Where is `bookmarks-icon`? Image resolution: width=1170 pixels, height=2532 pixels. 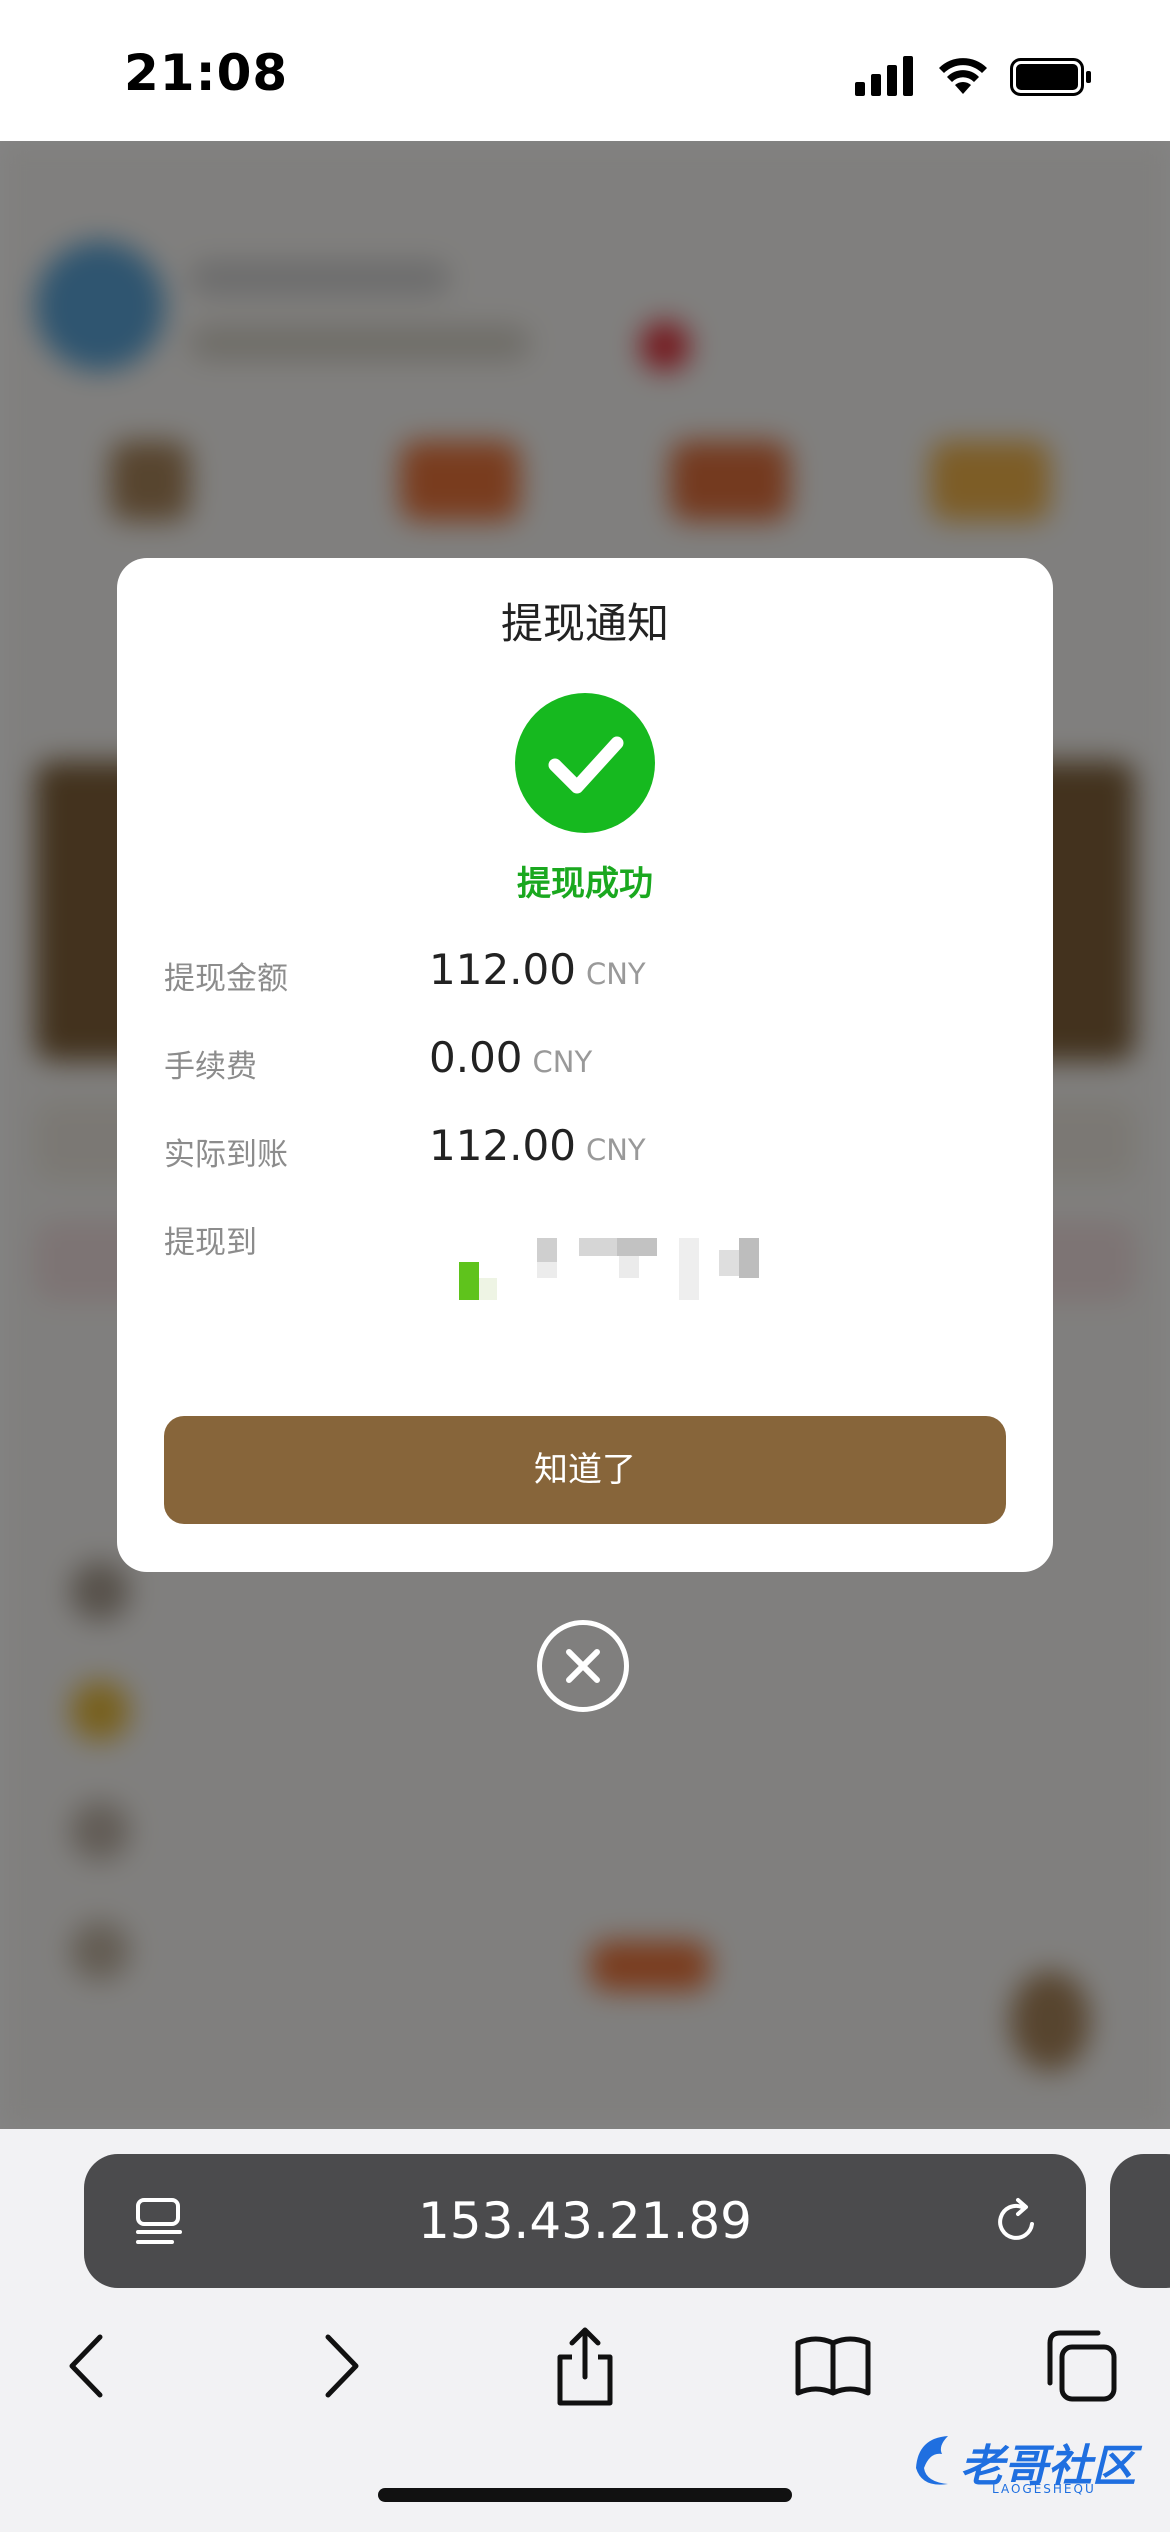
bookmarks-icon is located at coordinates (833, 2366).